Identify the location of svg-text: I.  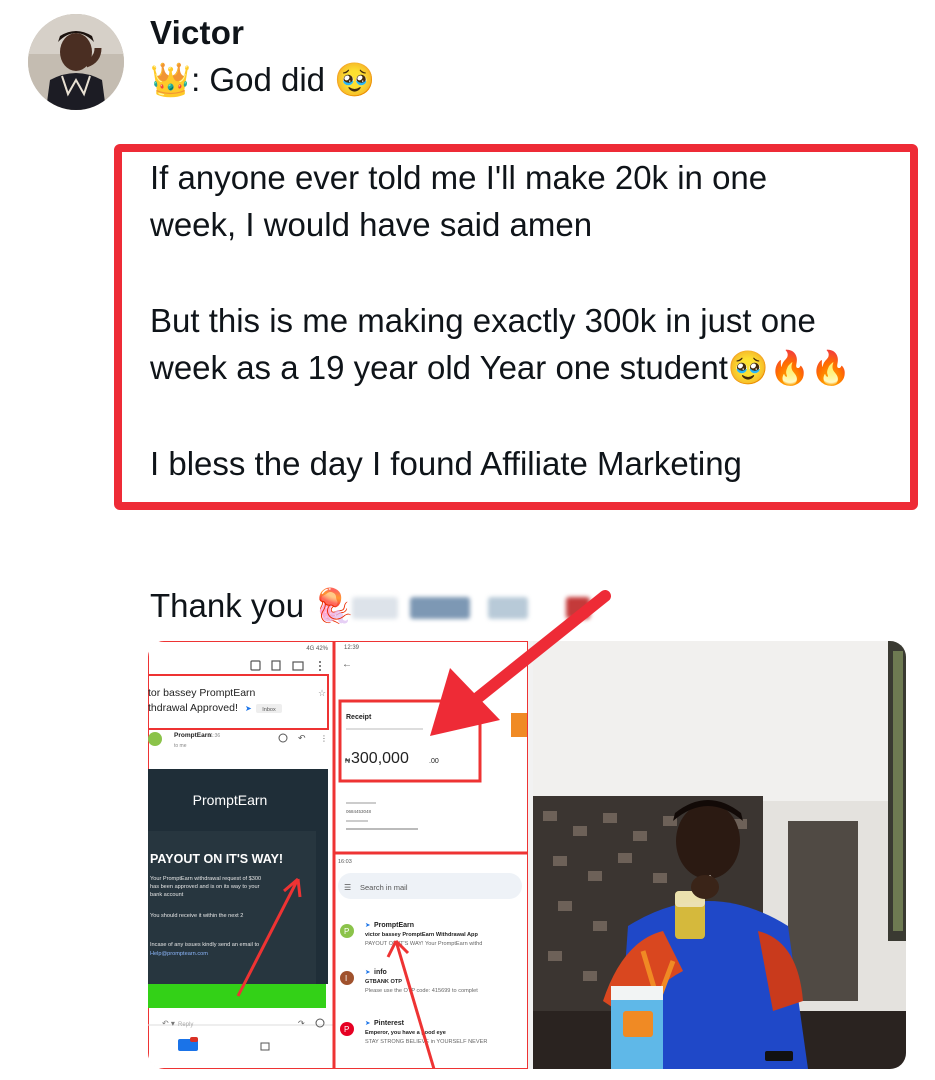
(346, 978).